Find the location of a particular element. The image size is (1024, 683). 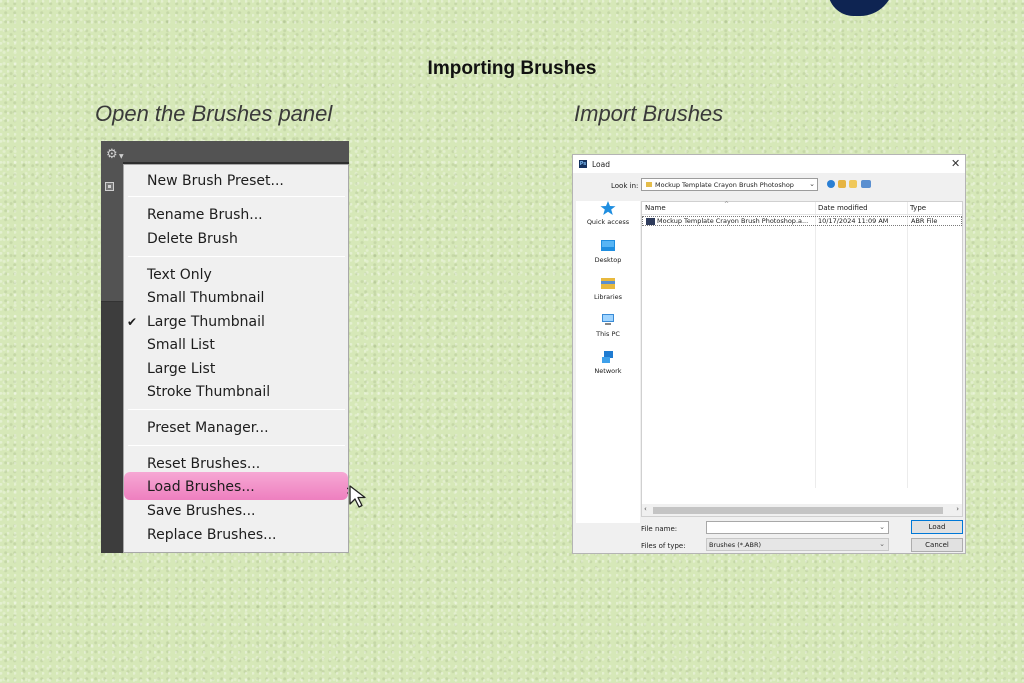

file-type: ABR File is located at coordinates (924, 221).